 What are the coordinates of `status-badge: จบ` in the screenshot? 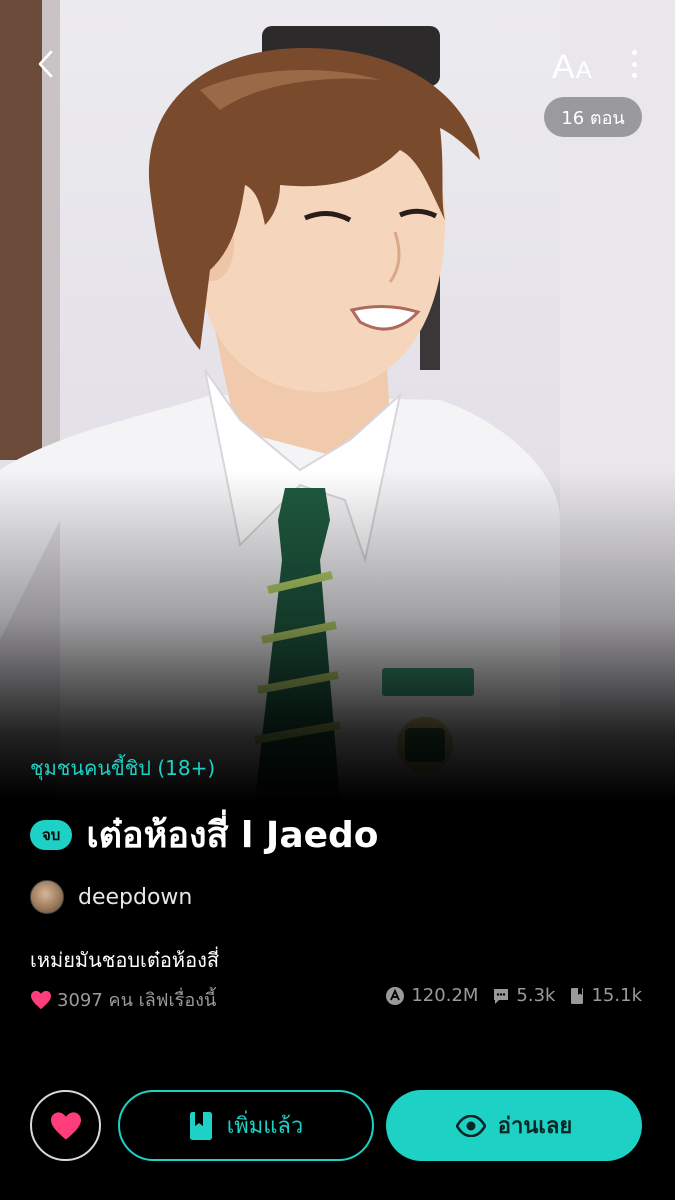 It's located at (51, 834).